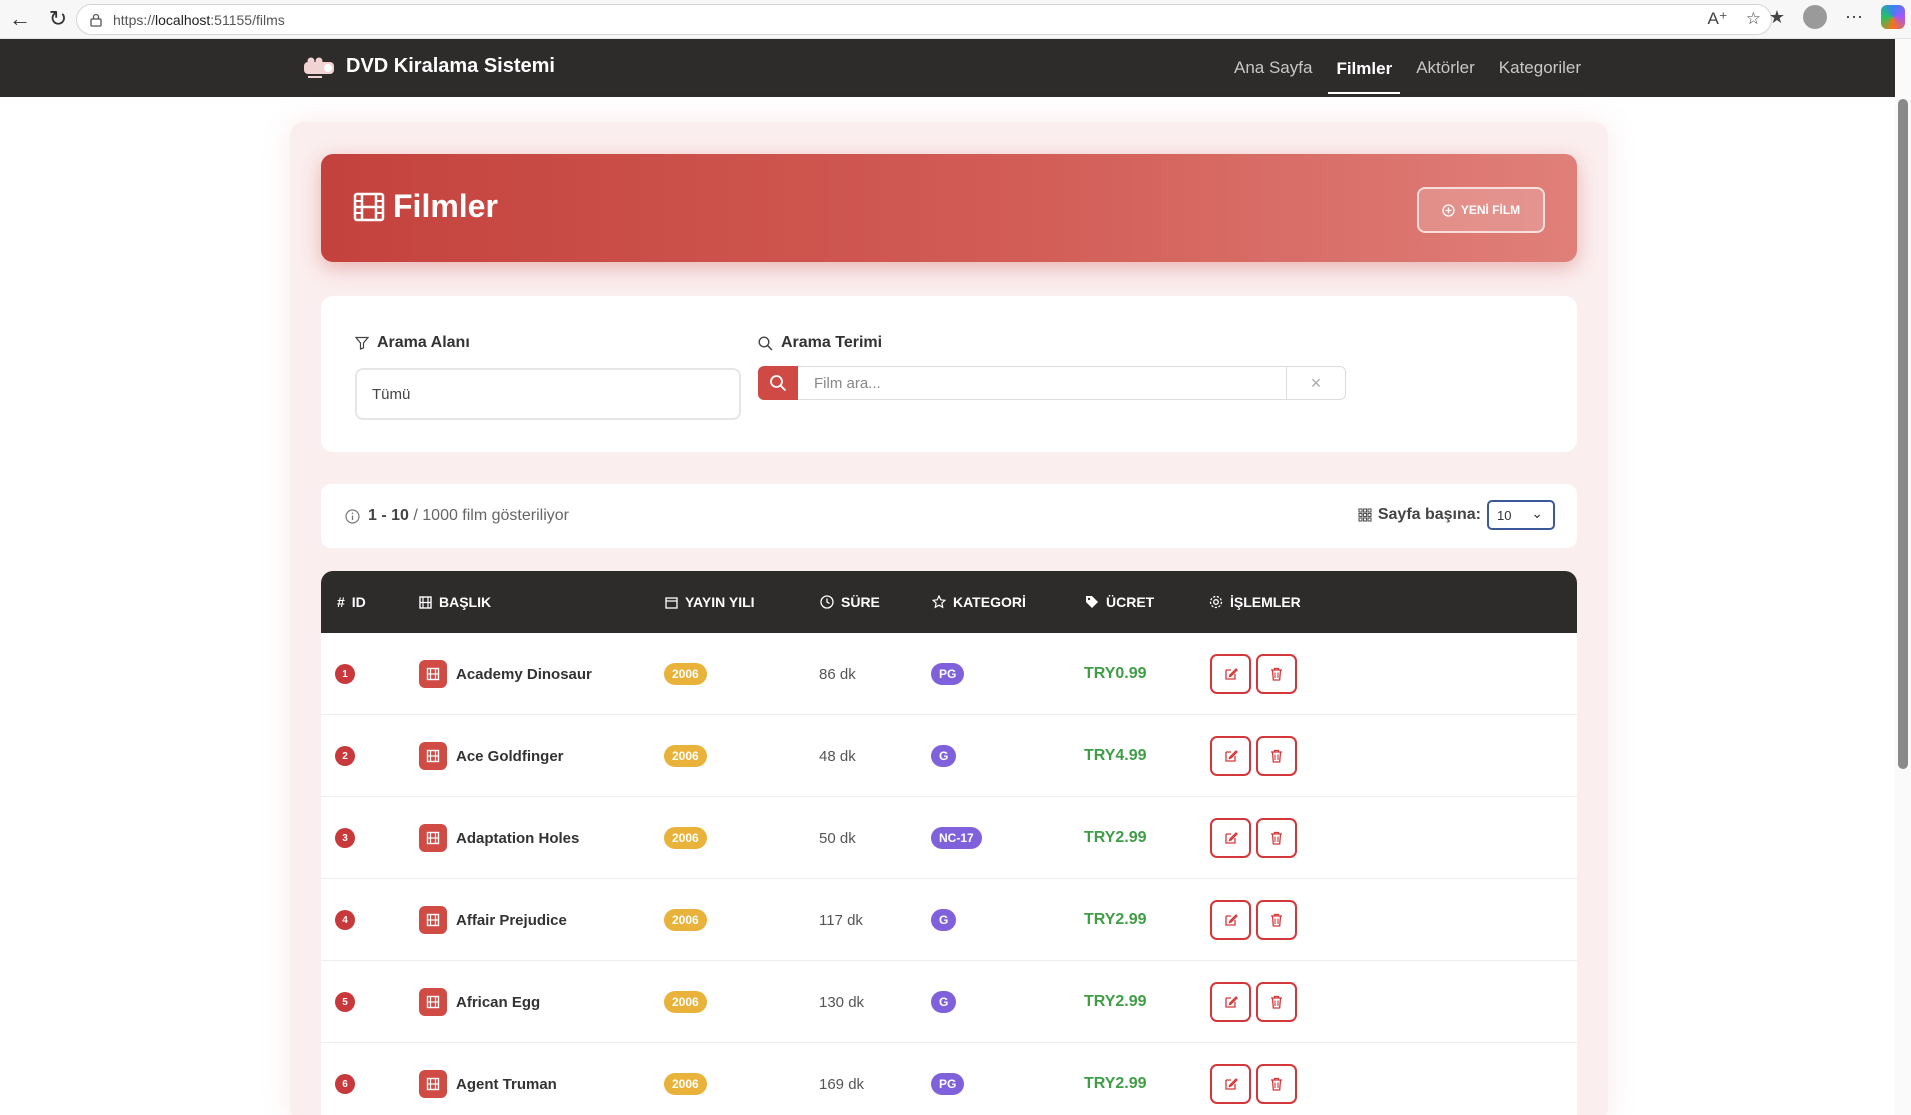  What do you see at coordinates (362, 343) in the screenshot?
I see `filter-icon` at bounding box center [362, 343].